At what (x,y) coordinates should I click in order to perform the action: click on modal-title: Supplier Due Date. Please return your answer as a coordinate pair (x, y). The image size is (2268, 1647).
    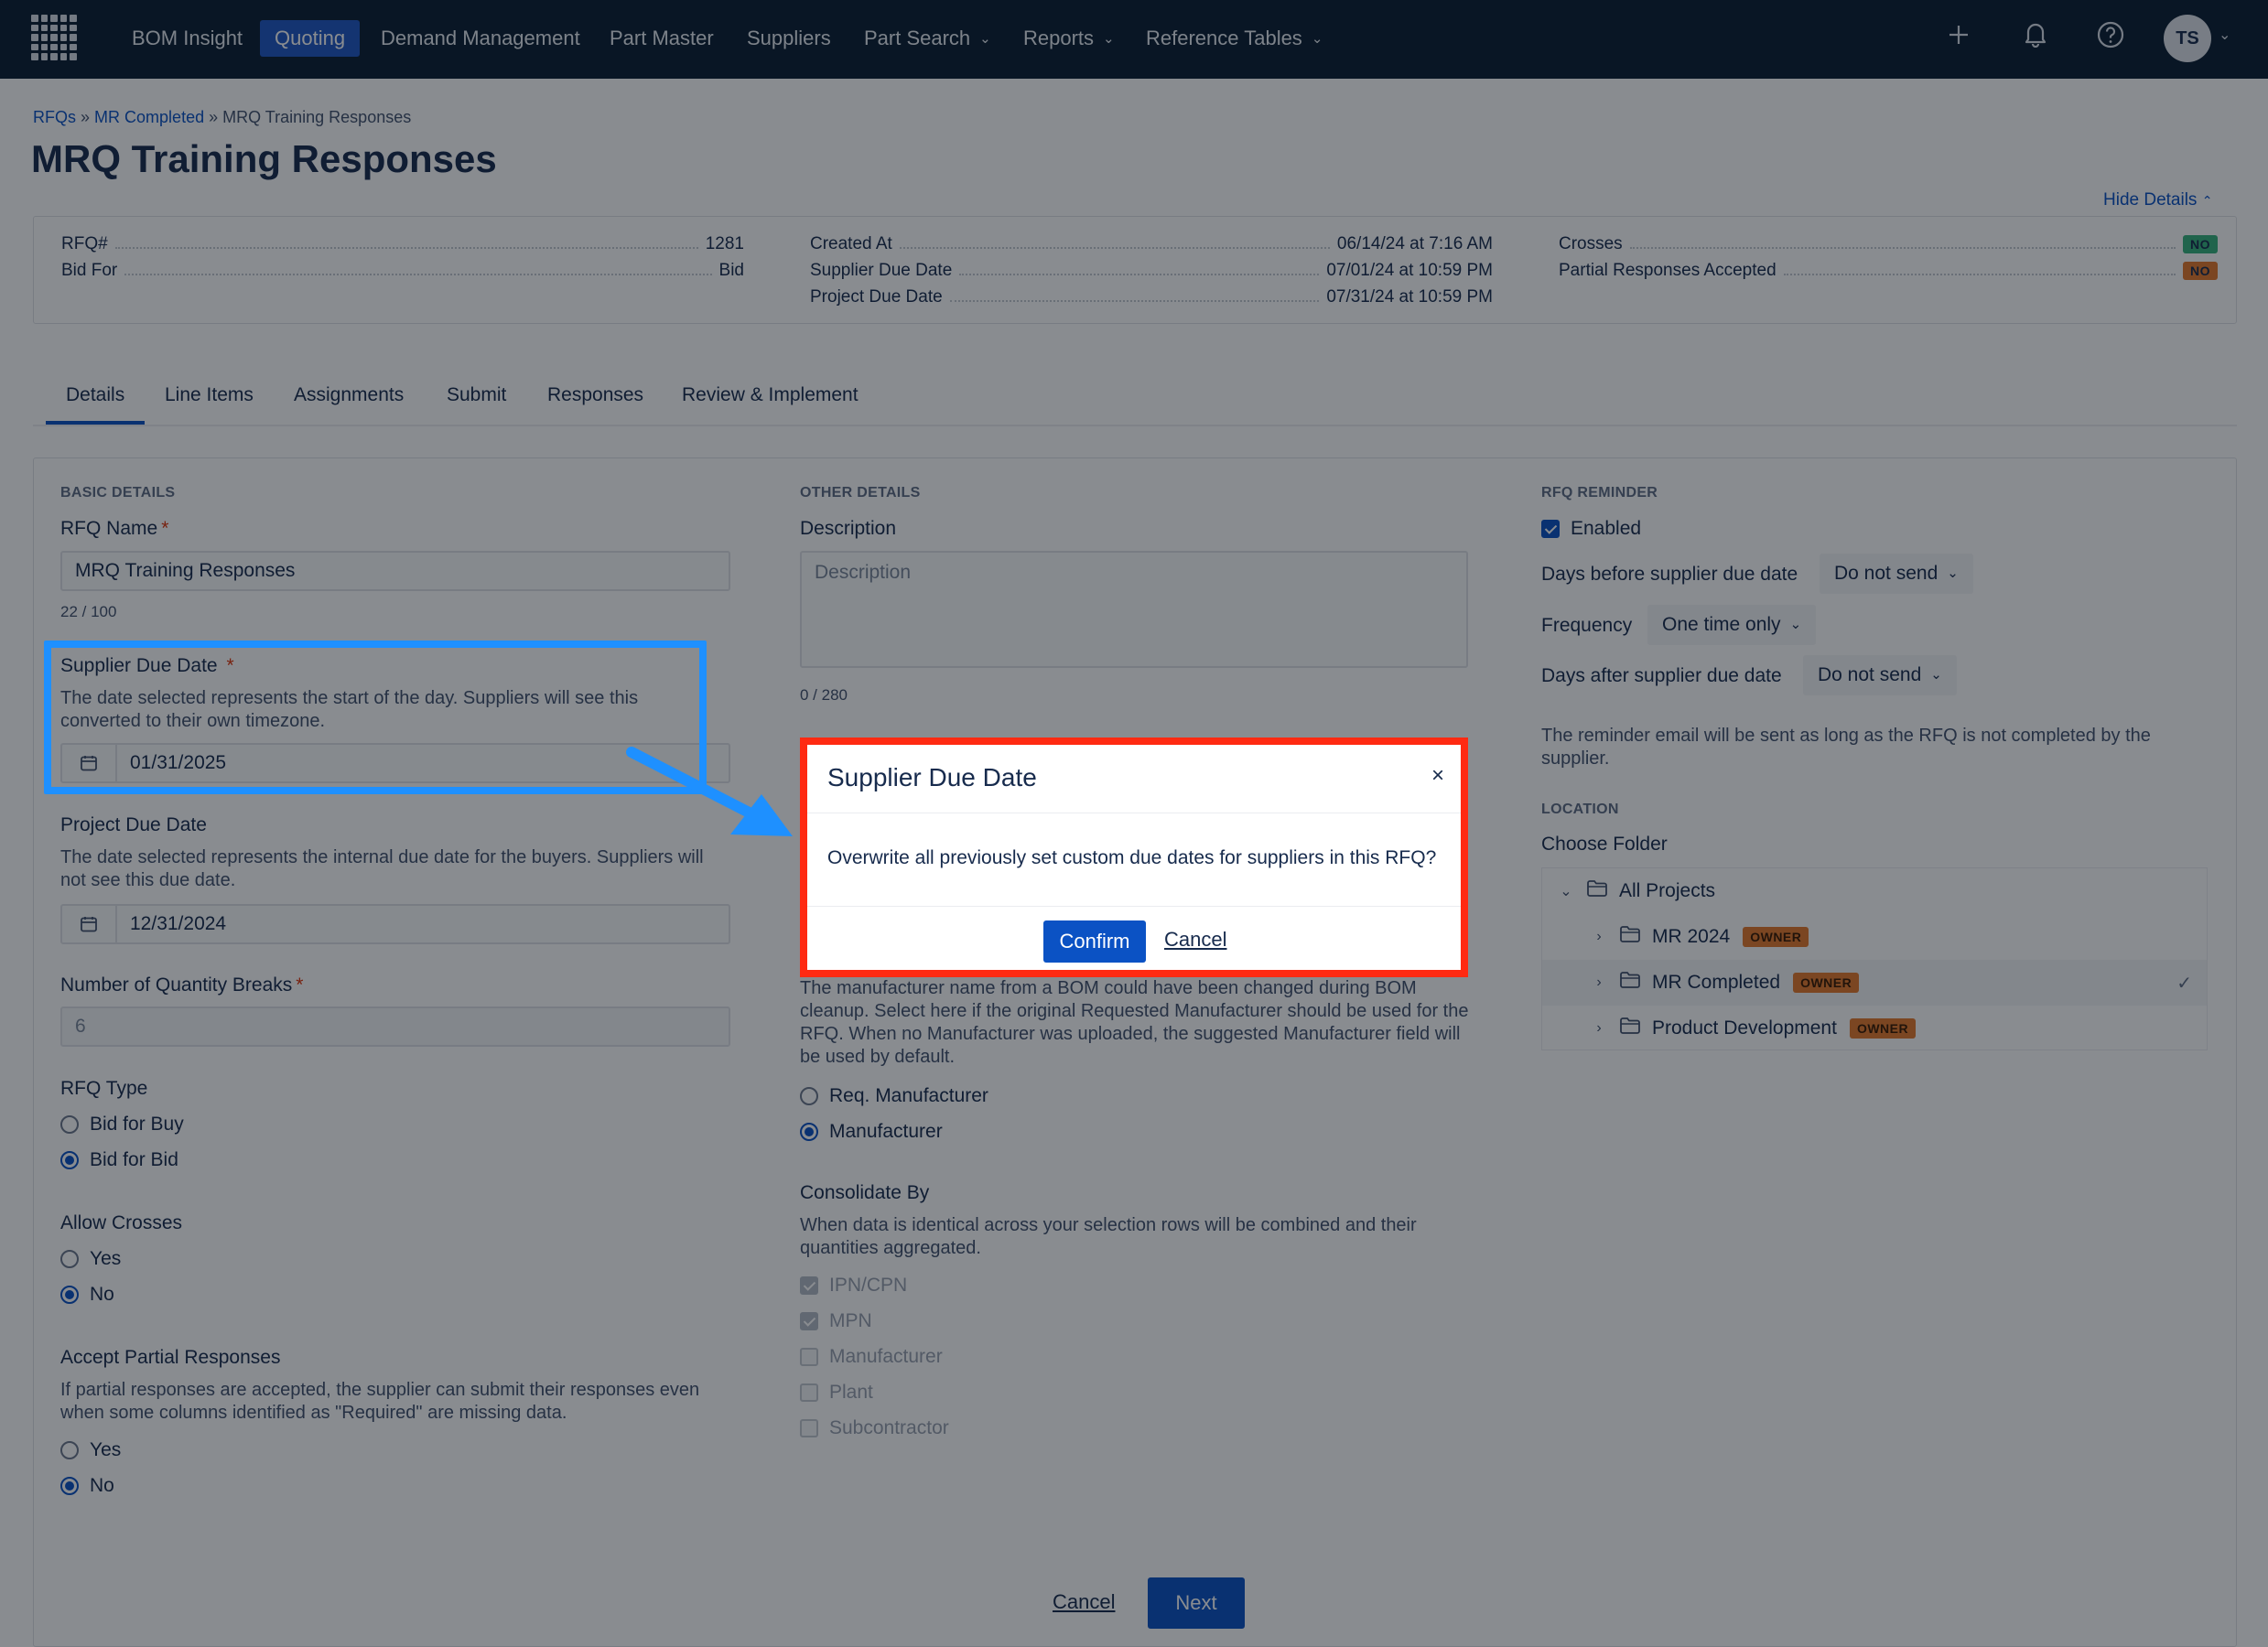
    Looking at the image, I should click on (932, 777).